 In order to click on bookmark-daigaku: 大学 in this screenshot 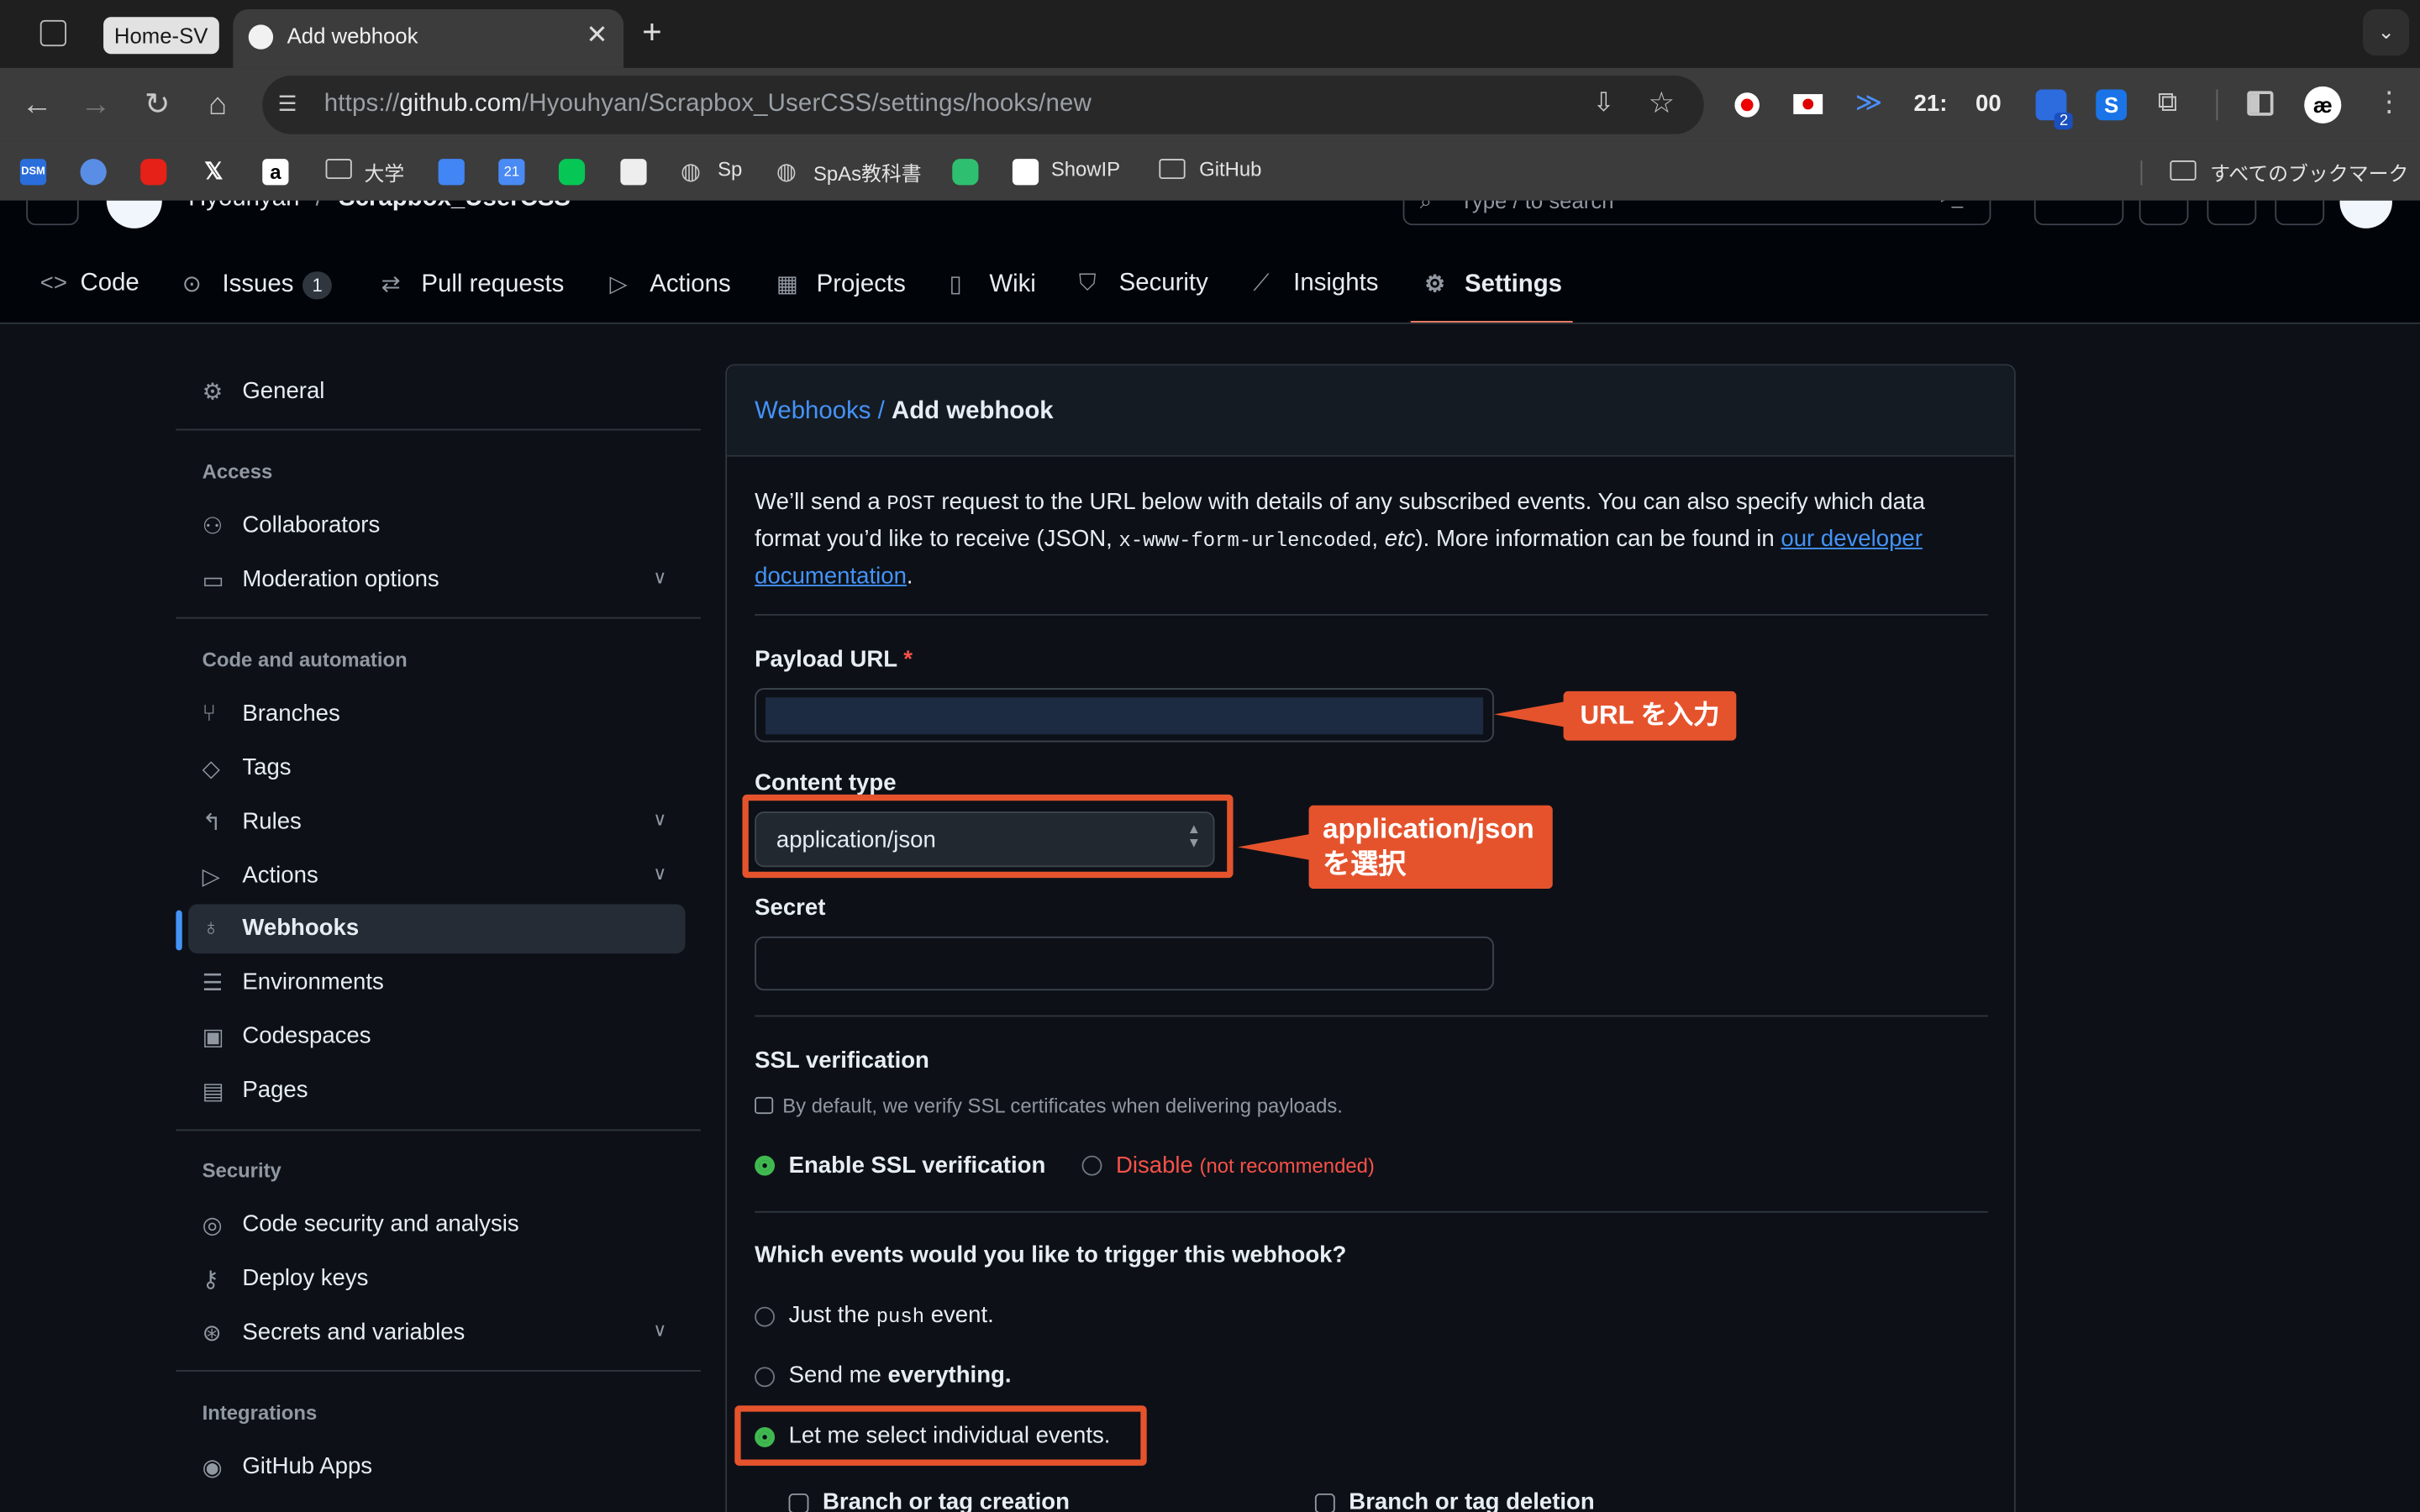, I will do `click(384, 171)`.